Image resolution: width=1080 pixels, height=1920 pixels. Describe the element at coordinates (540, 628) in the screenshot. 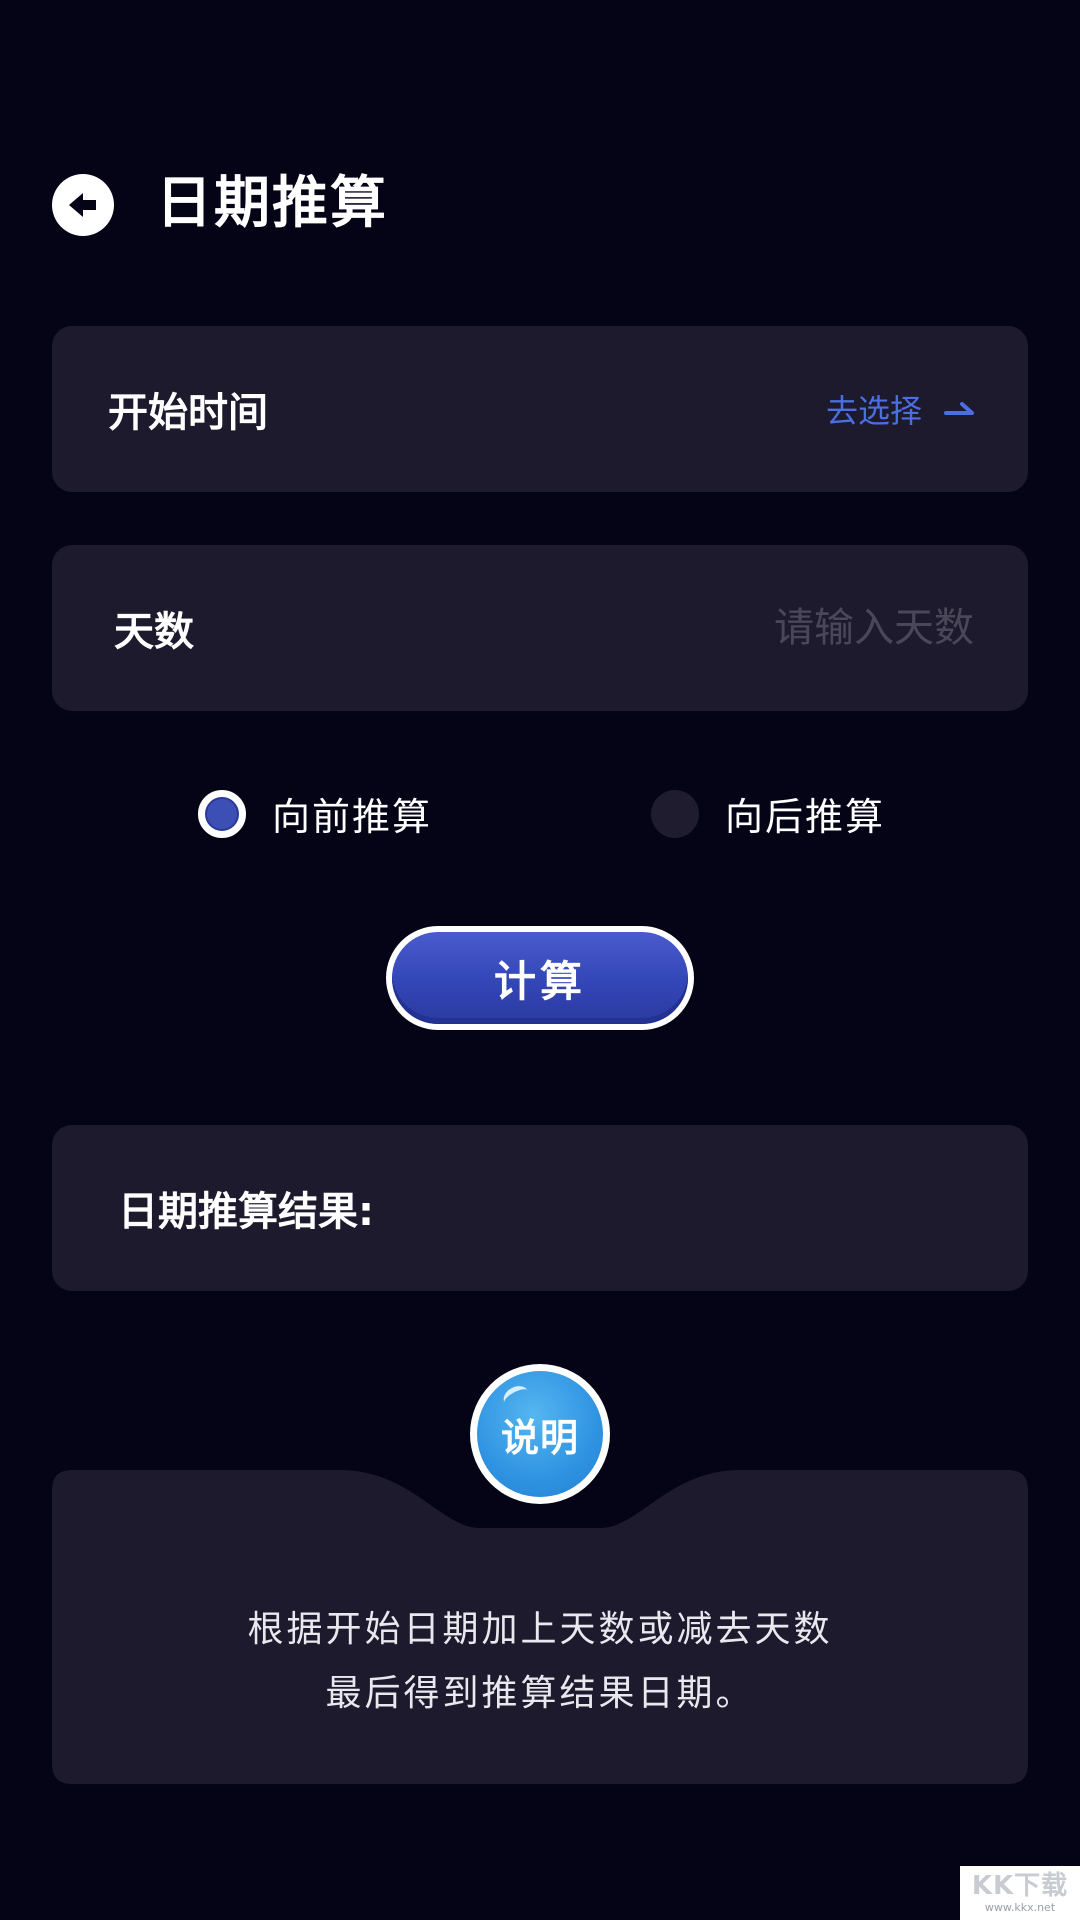

I see `days-row: 天数` at that location.